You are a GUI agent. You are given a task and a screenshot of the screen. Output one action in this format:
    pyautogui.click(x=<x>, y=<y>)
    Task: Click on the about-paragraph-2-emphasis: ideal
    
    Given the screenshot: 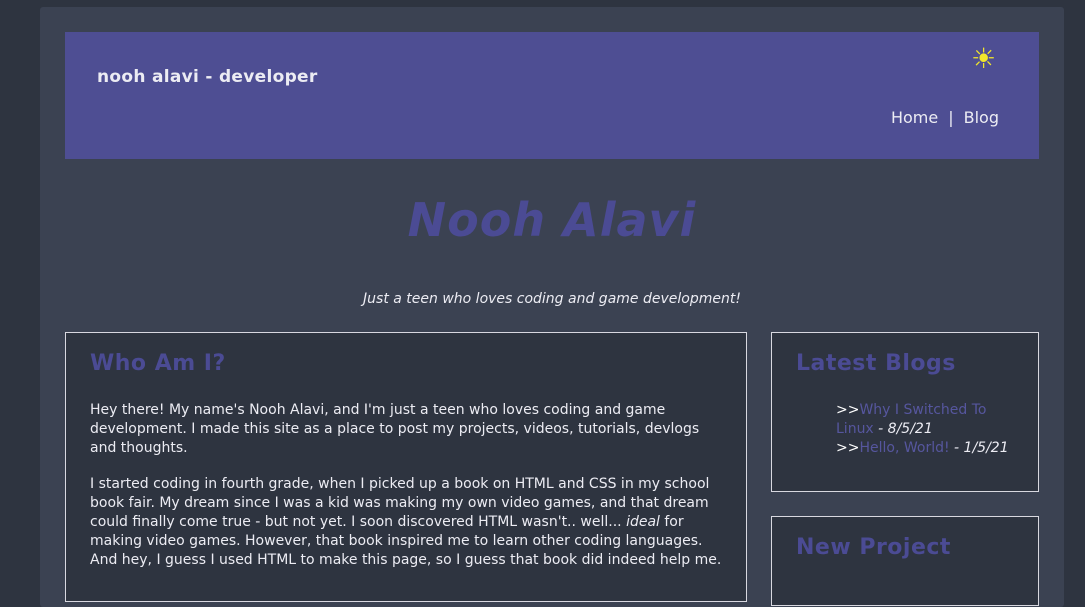 What is the action you would take?
    pyautogui.click(x=643, y=522)
    